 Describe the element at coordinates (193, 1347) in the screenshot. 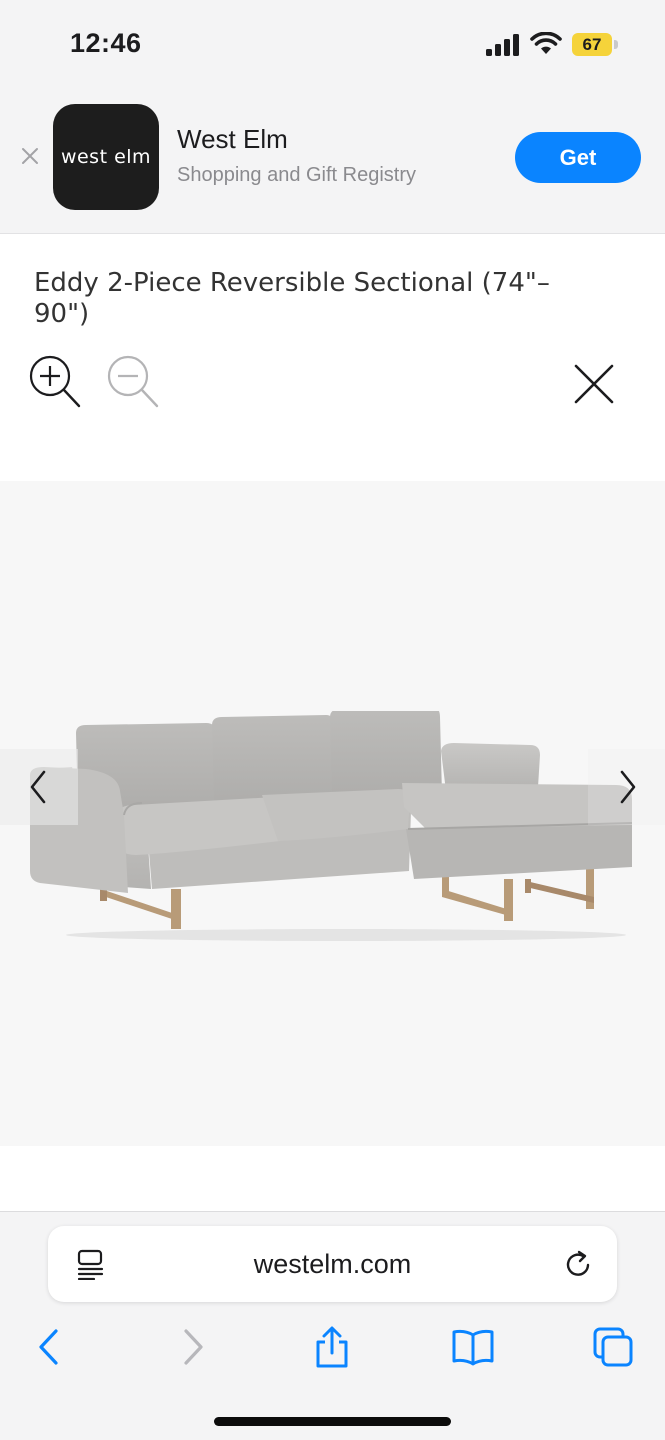

I see `forward-icon` at that location.